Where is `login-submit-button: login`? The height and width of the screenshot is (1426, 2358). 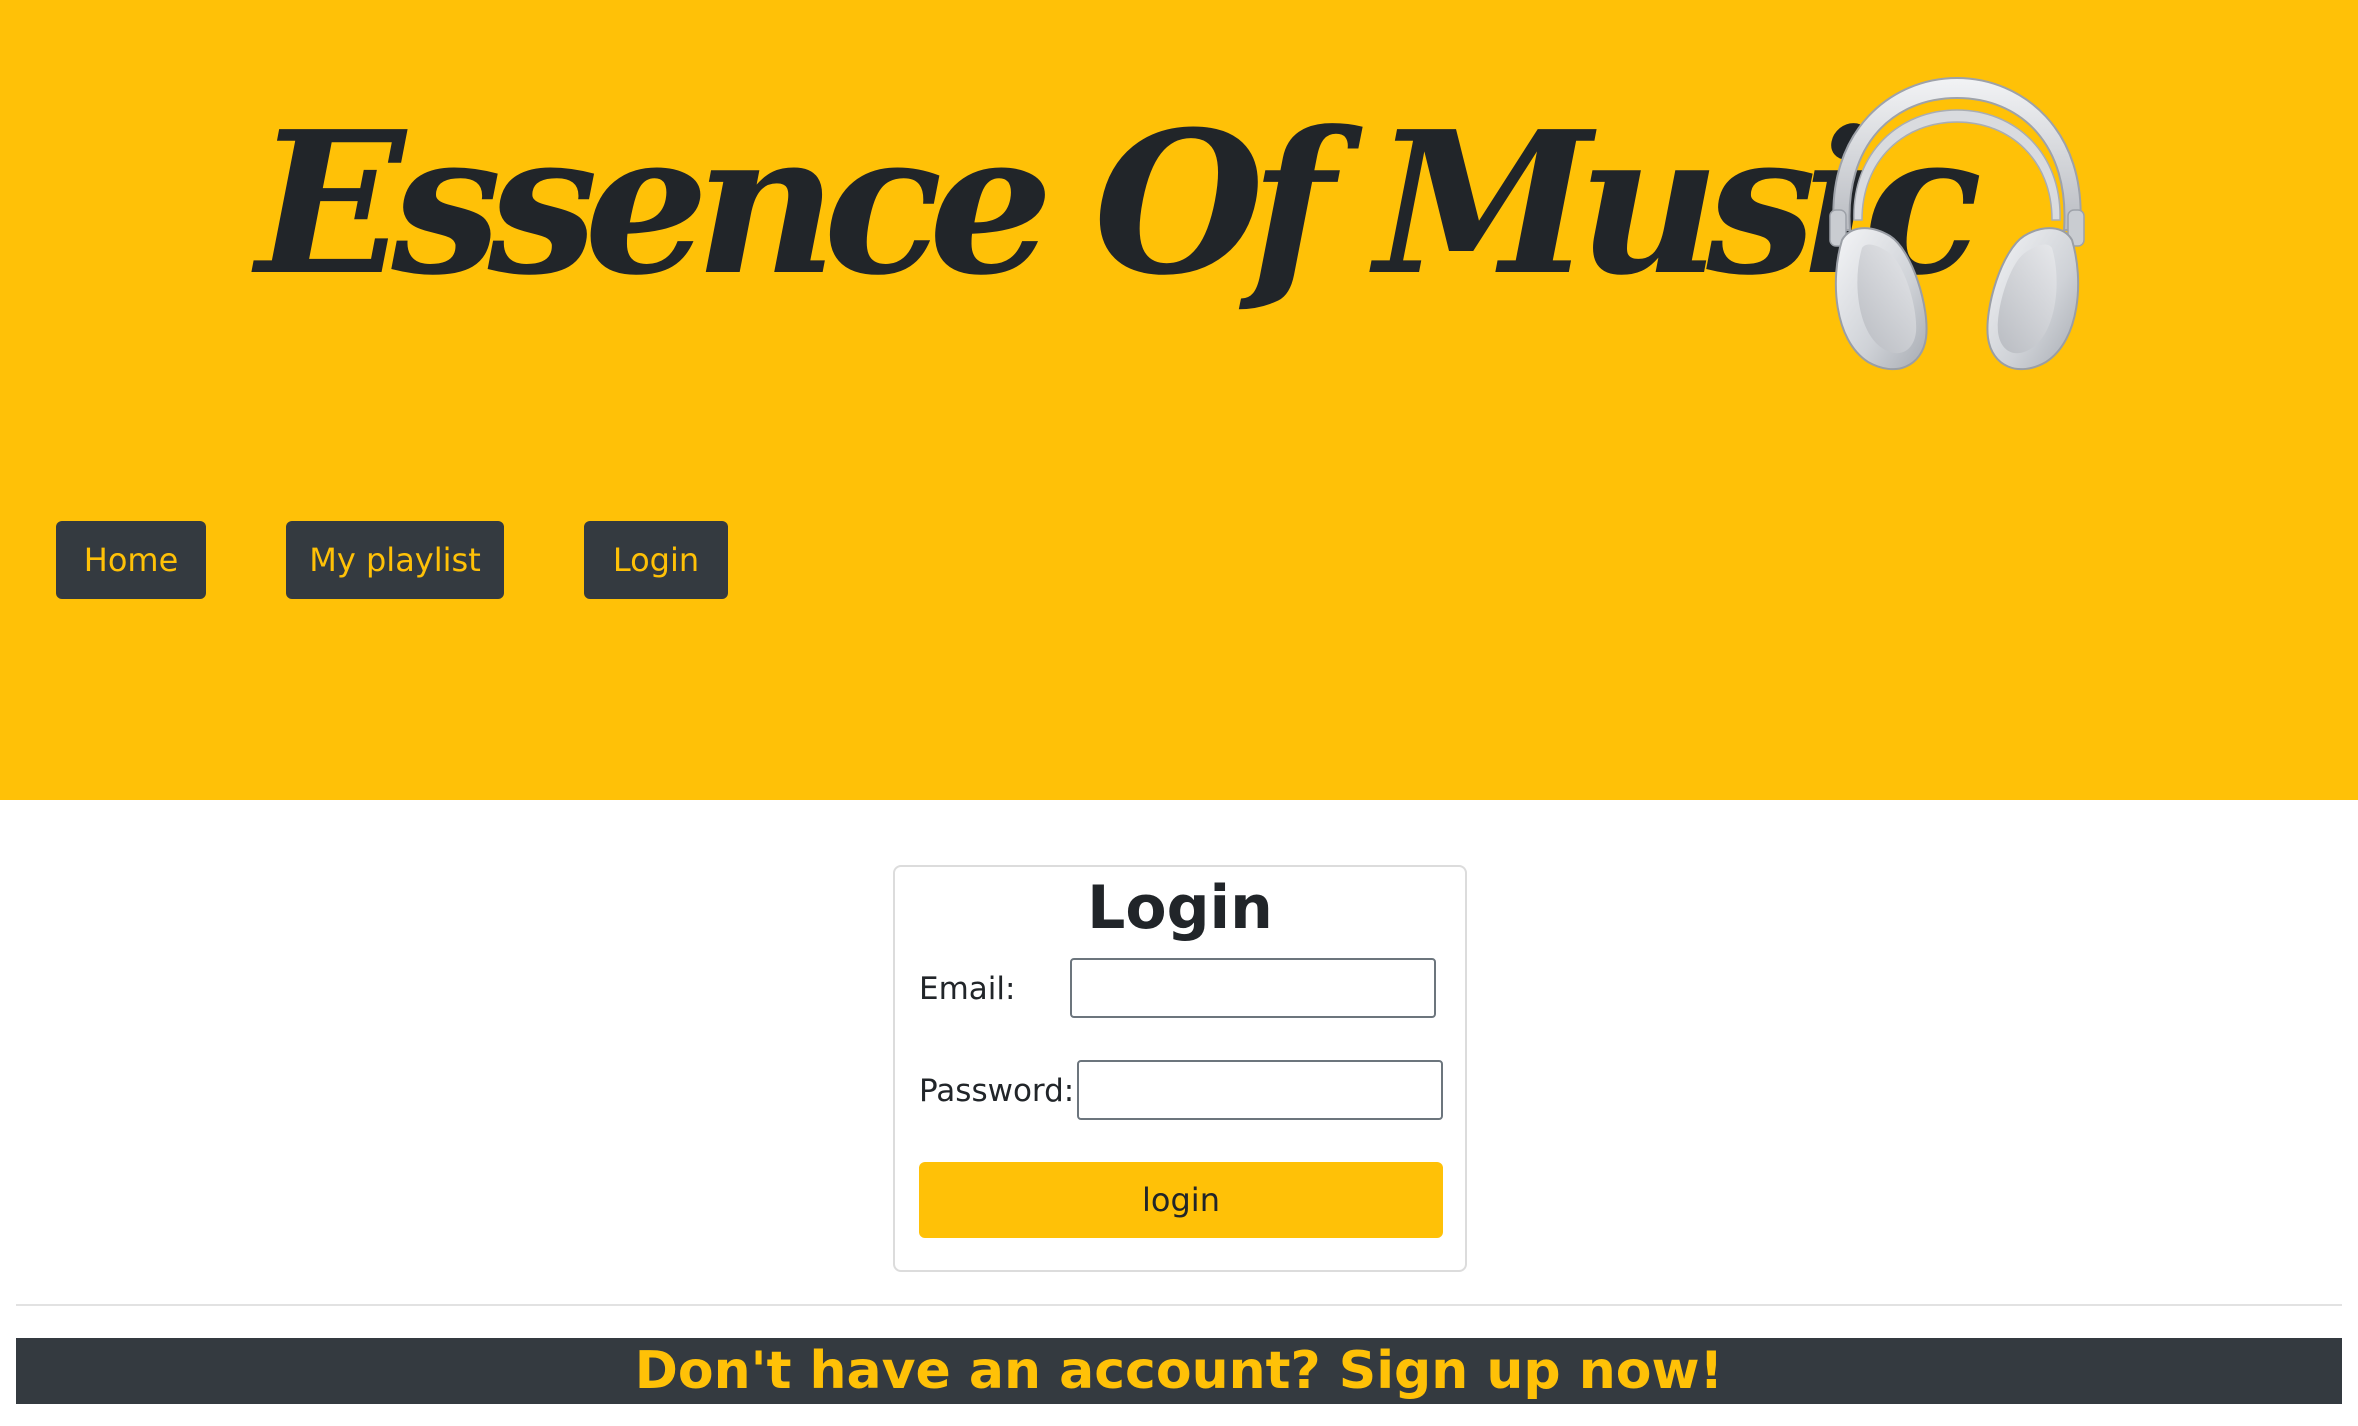
login-submit-button: login is located at coordinates (1181, 1200).